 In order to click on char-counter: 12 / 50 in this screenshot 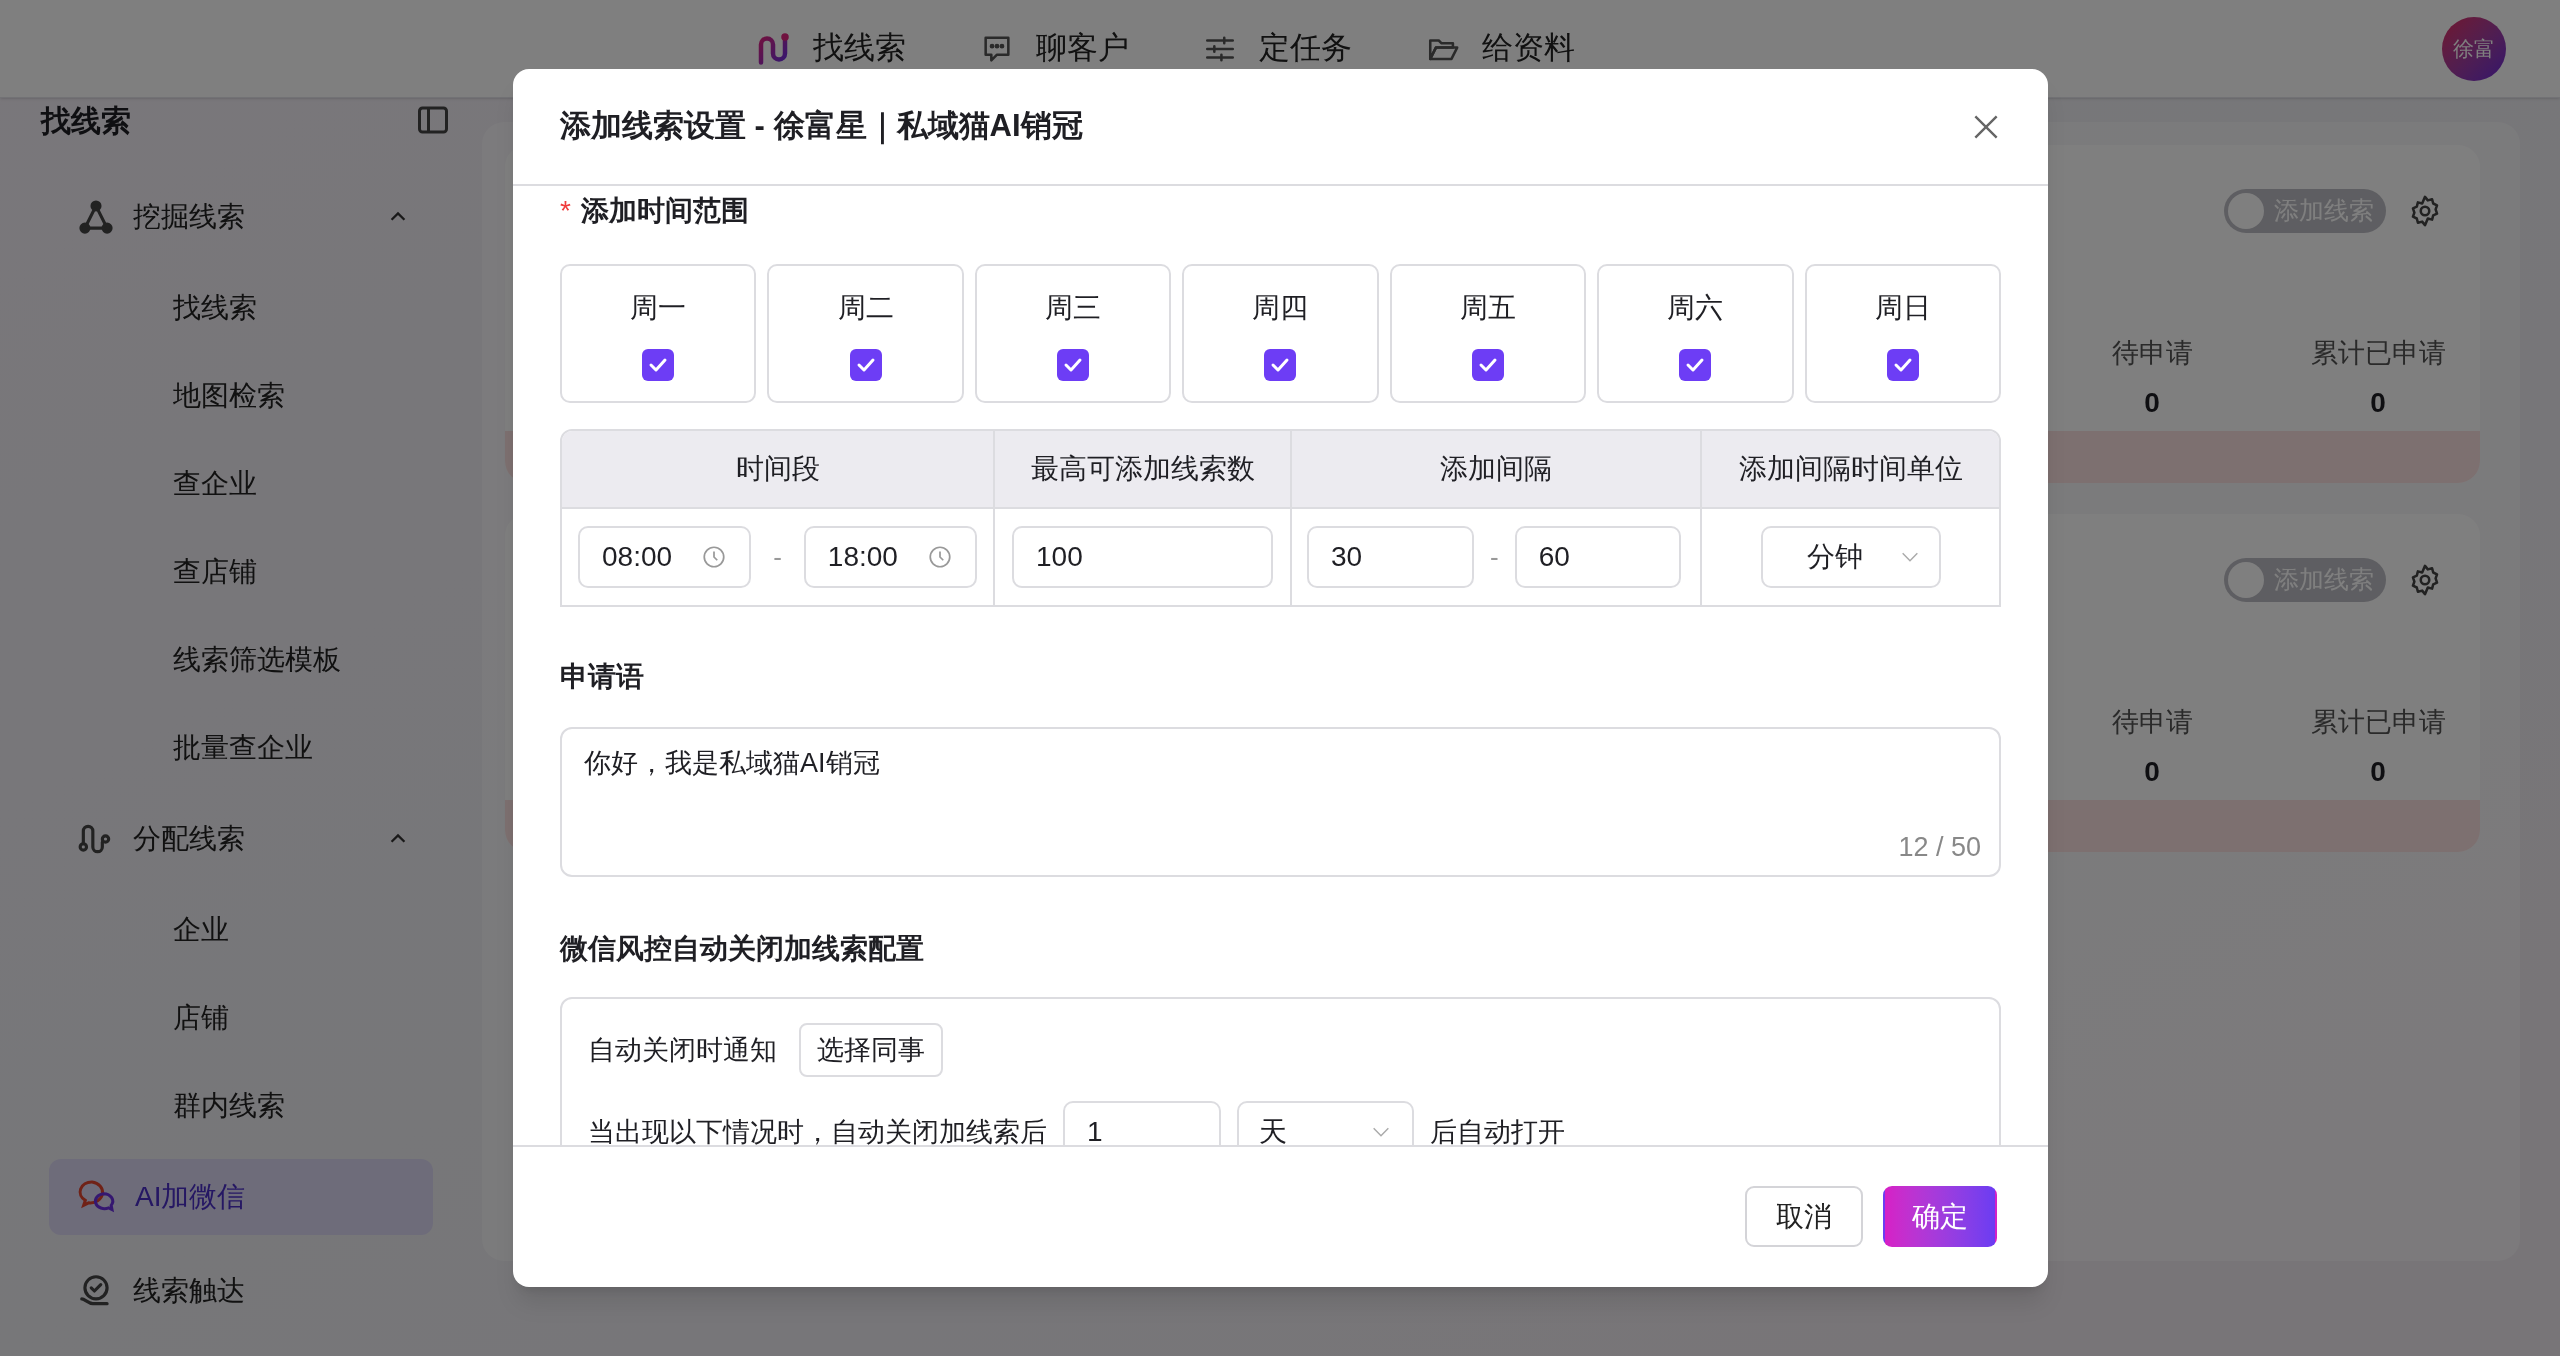, I will do `click(1939, 847)`.